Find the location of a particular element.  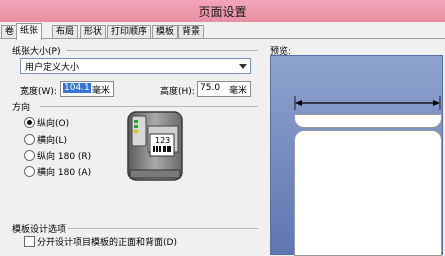

radio-portrait is located at coordinates (29, 122).